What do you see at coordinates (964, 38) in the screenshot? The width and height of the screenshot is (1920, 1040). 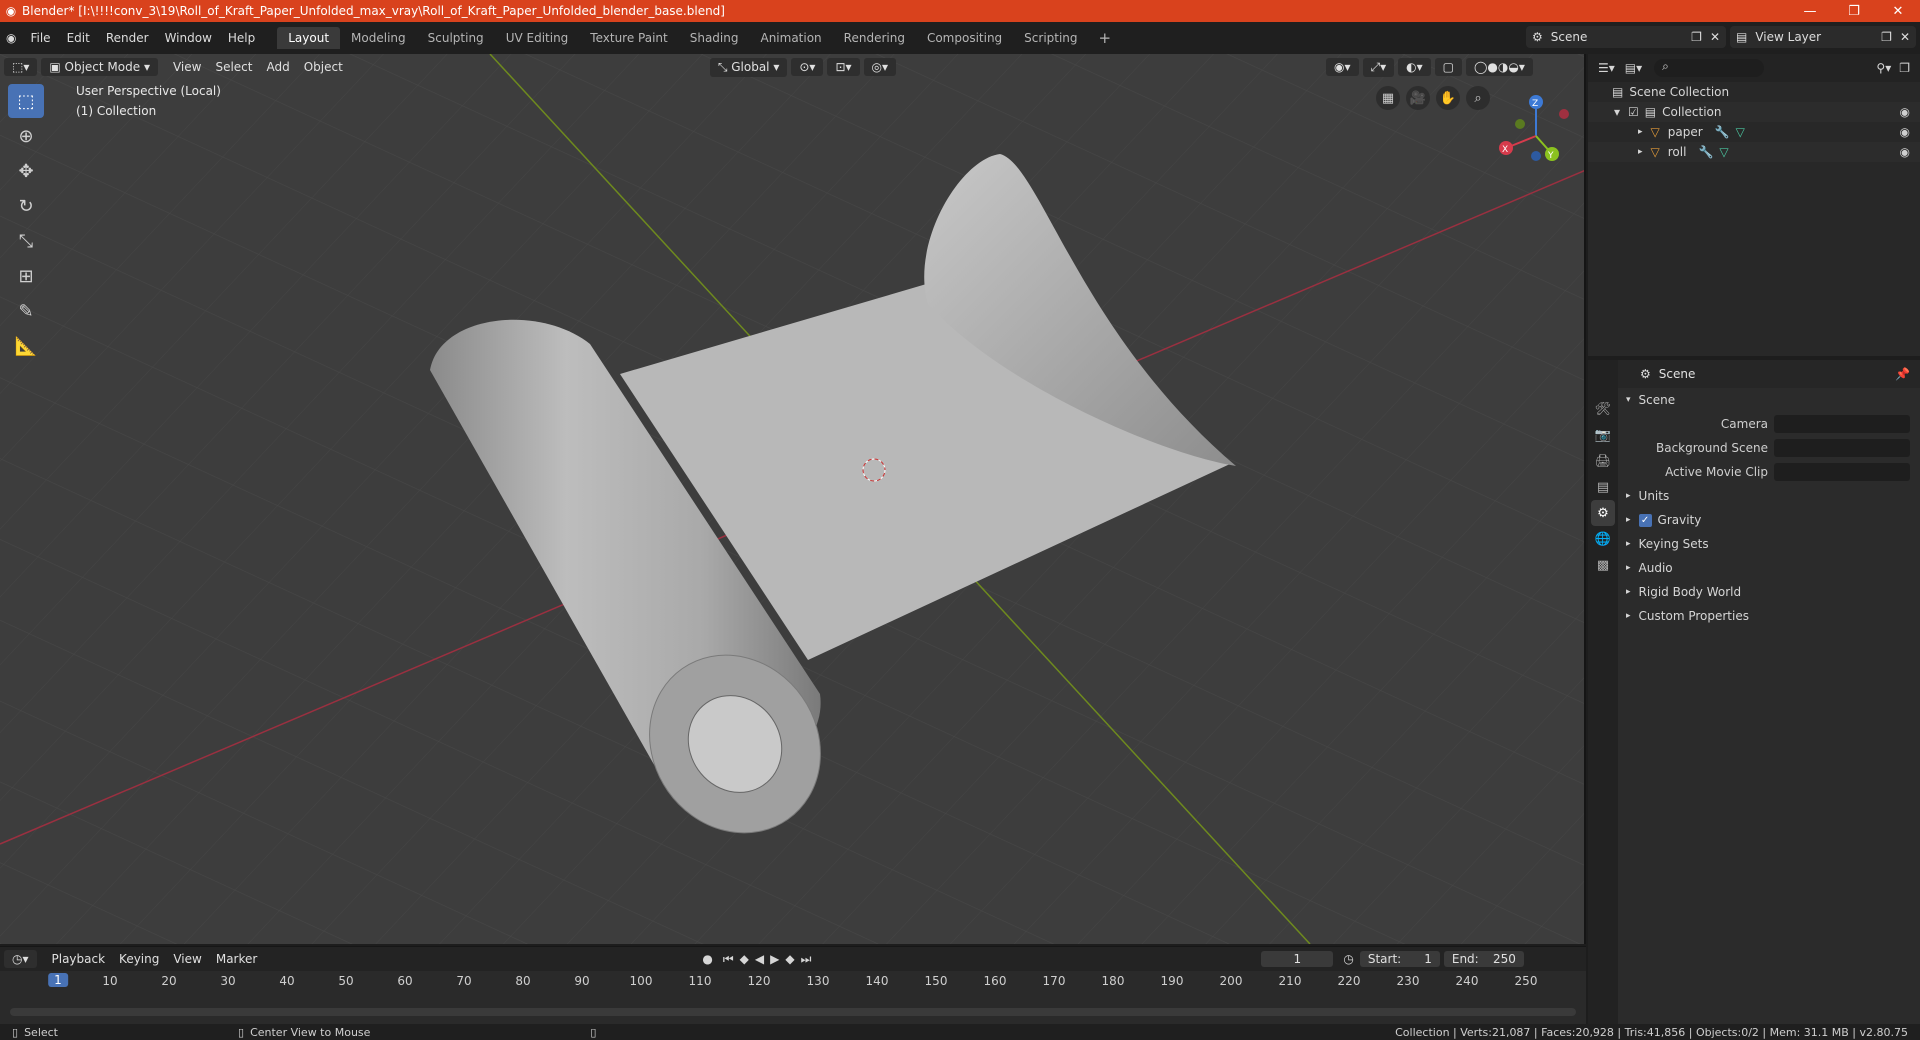 I see `tab-compositing: Compositing` at bounding box center [964, 38].